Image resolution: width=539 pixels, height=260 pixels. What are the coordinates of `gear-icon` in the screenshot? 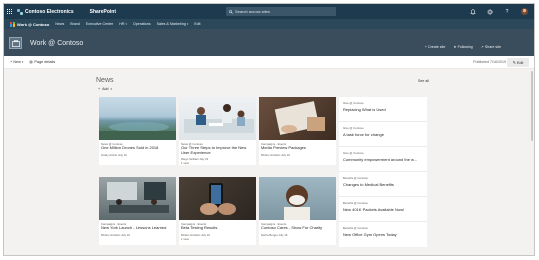 It's located at (31, 62).